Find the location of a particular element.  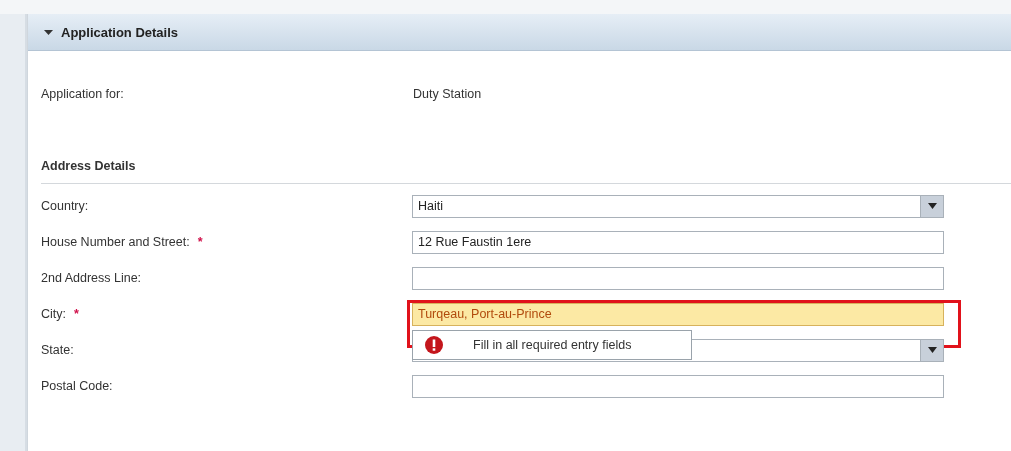

field-label: Country: is located at coordinates (65, 206).